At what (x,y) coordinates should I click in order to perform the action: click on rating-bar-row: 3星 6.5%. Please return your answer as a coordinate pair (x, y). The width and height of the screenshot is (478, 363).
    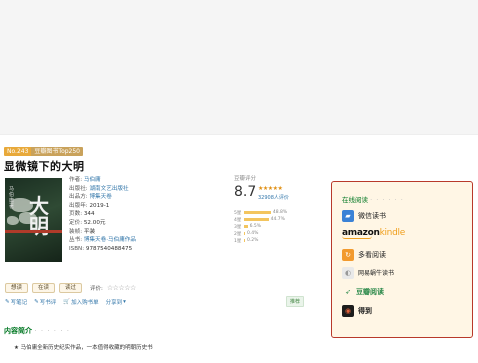
    Looking at the image, I should click on (260, 226).